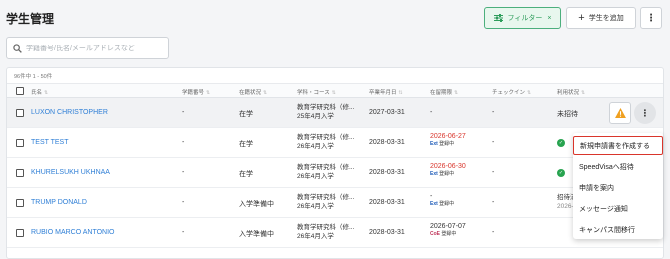  What do you see at coordinates (498, 18) in the screenshot?
I see `filter-sliders-icon` at bounding box center [498, 18].